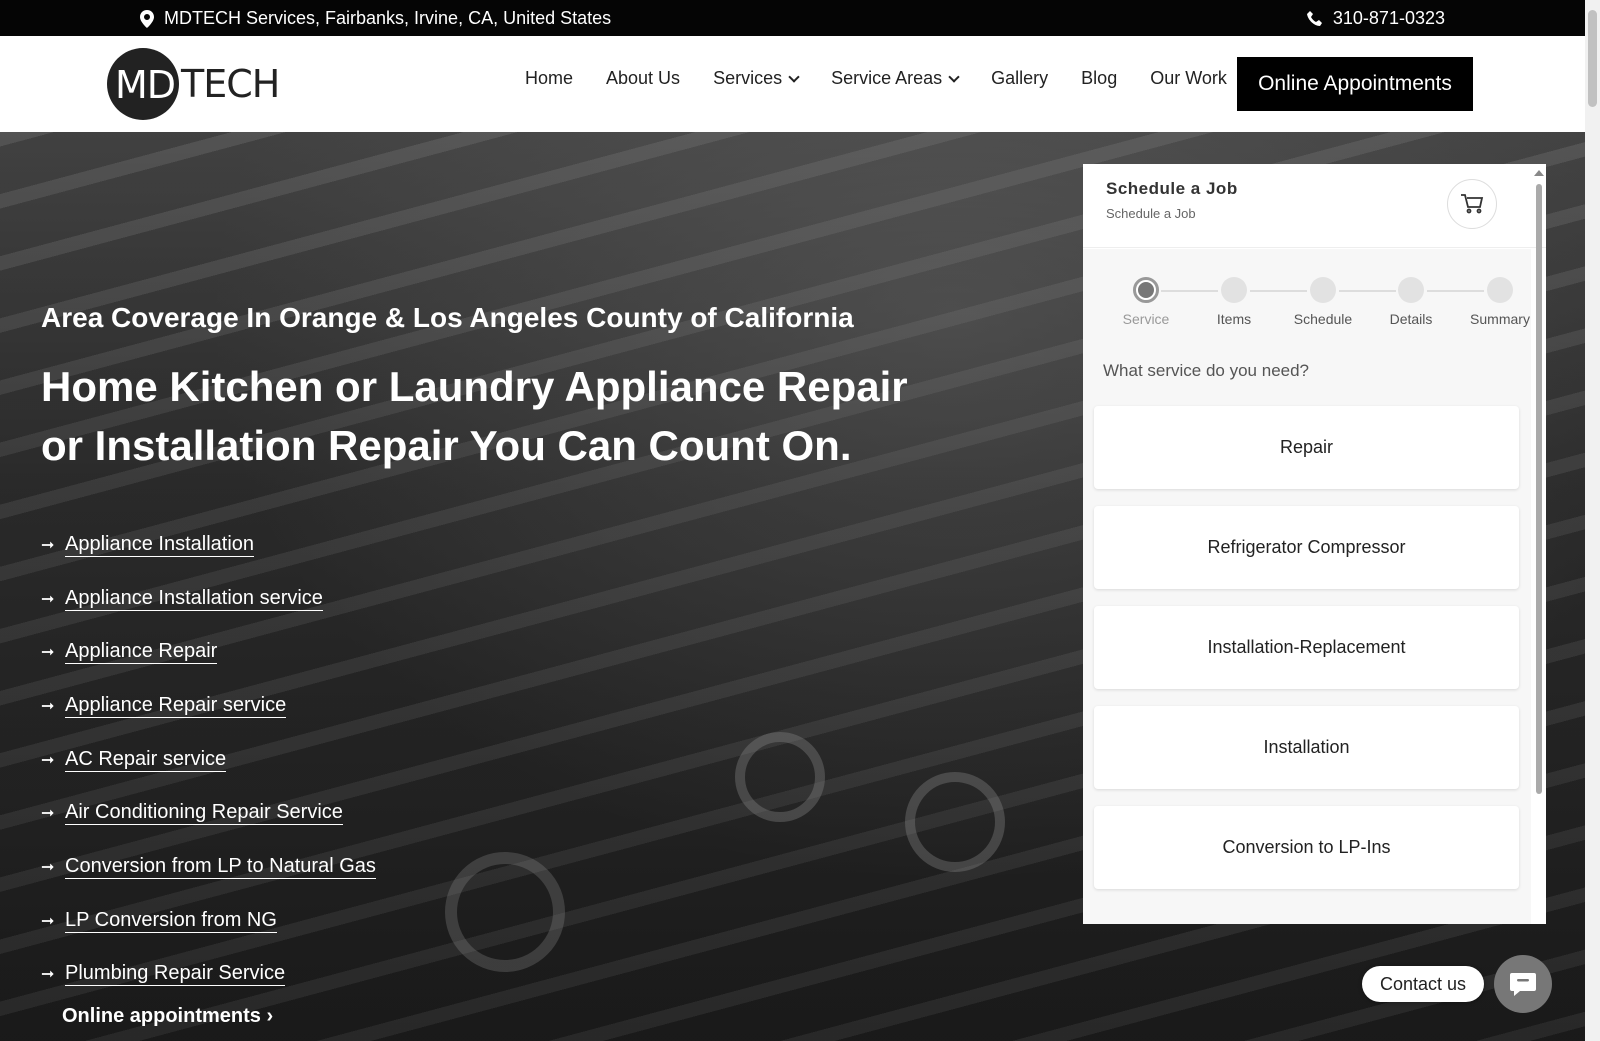  I want to click on nav-our-work: Our Work, so click(1188, 78).